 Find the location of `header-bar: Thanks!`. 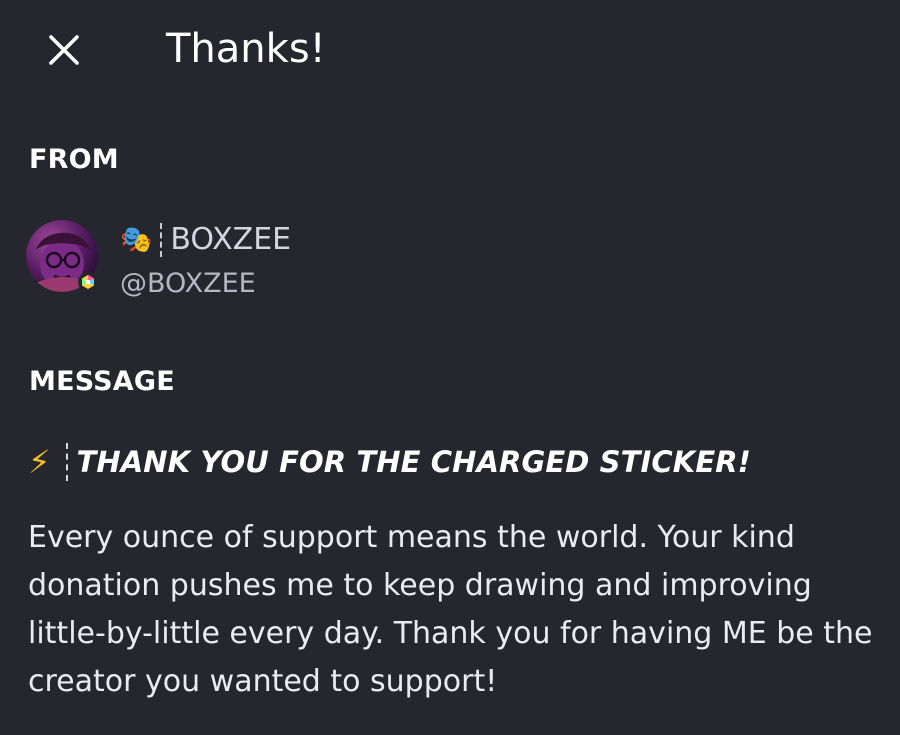

header-bar: Thanks! is located at coordinates (450, 50).